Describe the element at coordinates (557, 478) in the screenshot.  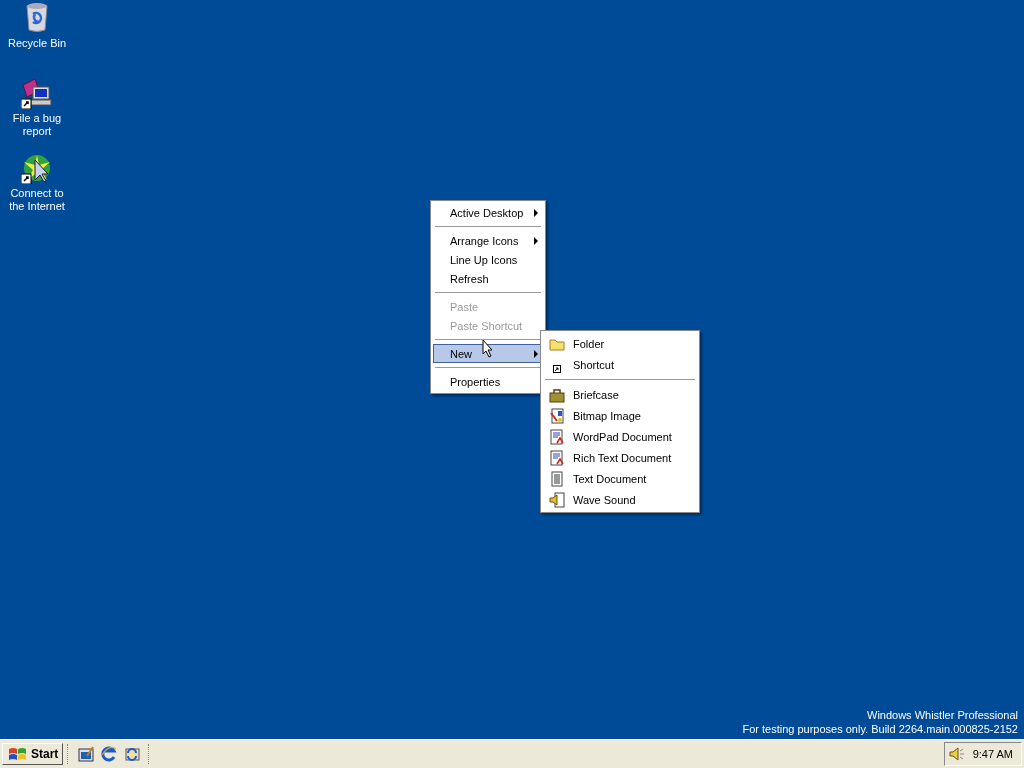
I see `text-document-icon` at that location.